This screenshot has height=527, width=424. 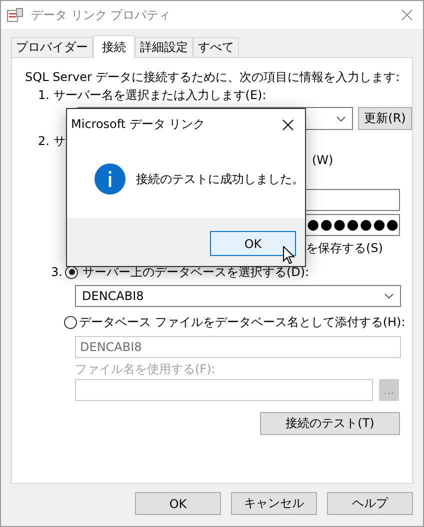 What do you see at coordinates (220, 179) in the screenshot?
I see `message-text: 接続のテストに成功しました。` at bounding box center [220, 179].